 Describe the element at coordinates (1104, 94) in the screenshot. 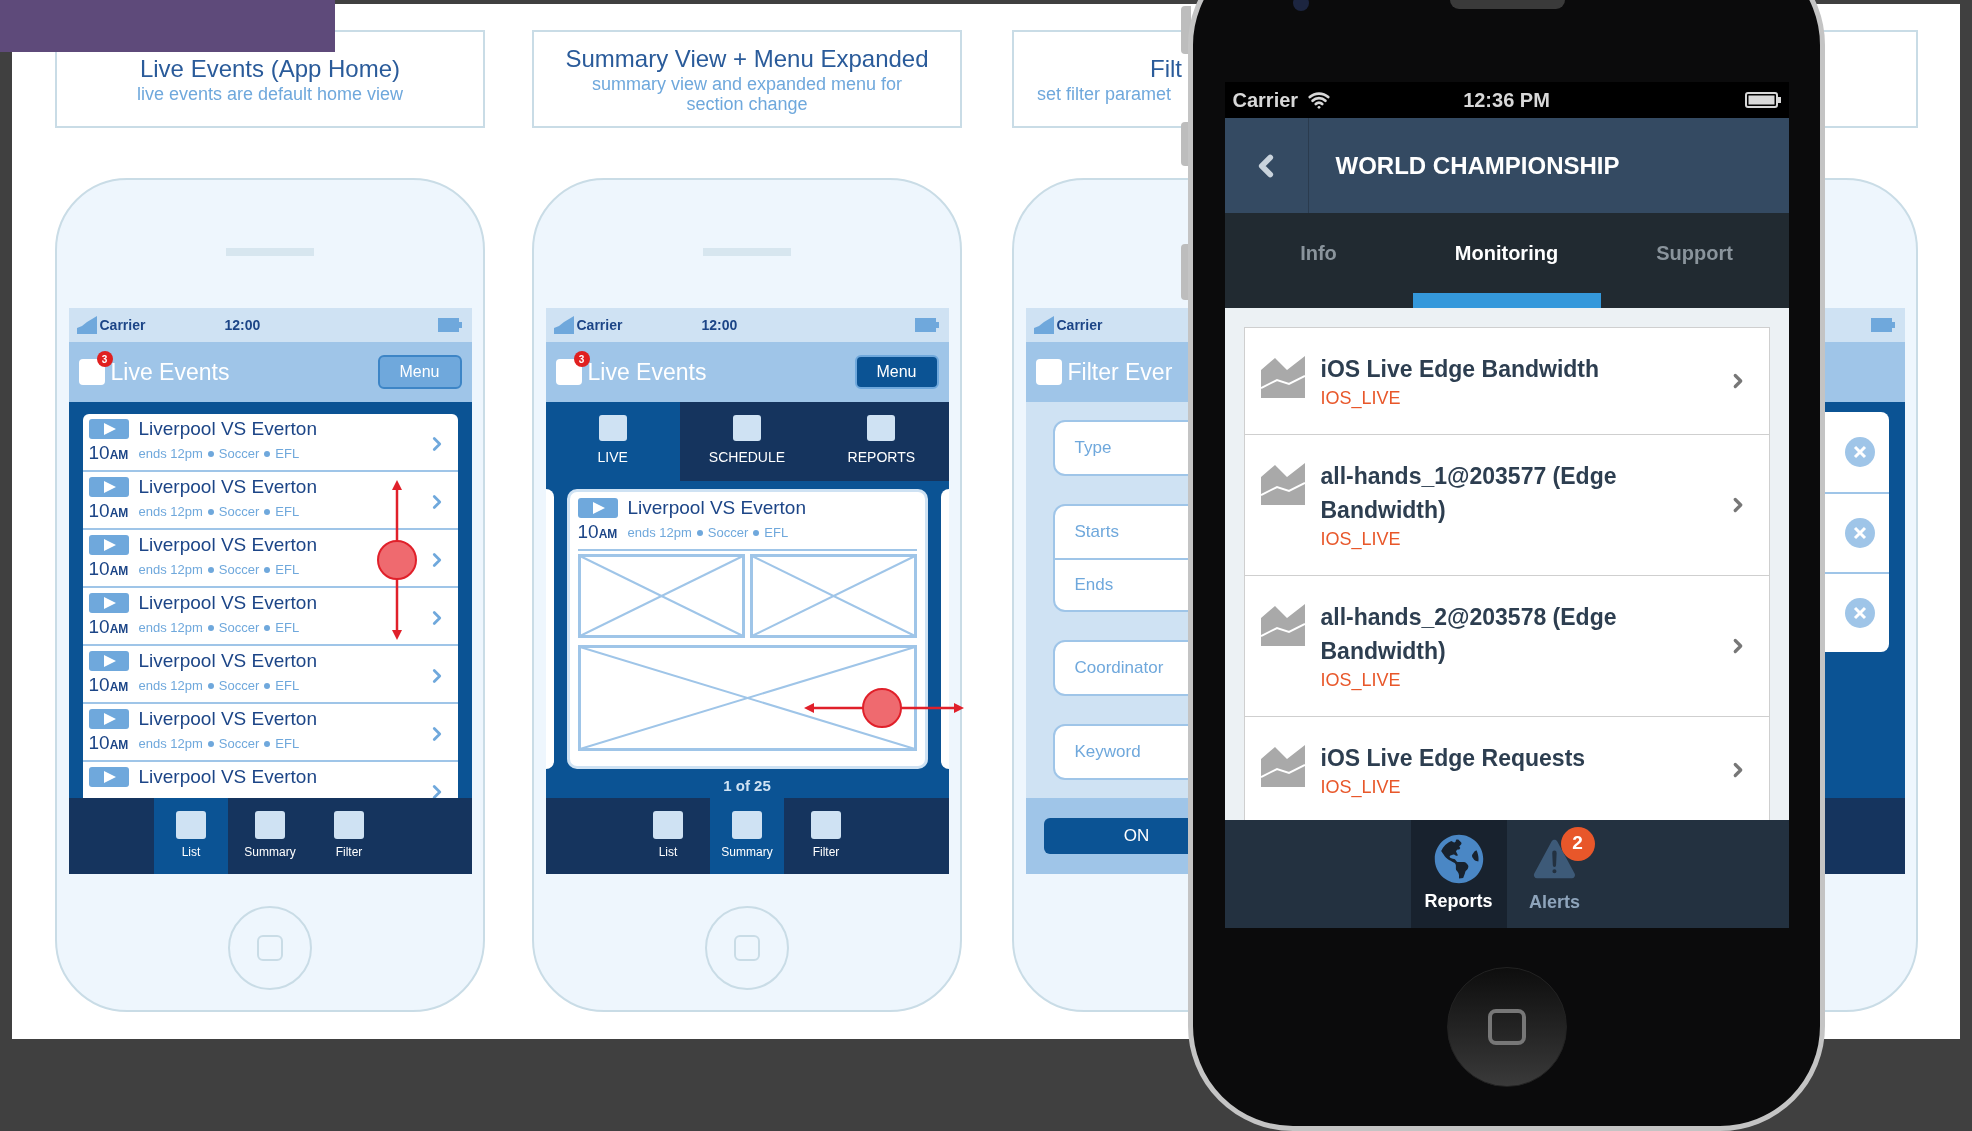

I see `callout-subtitle: set filter paramet` at that location.